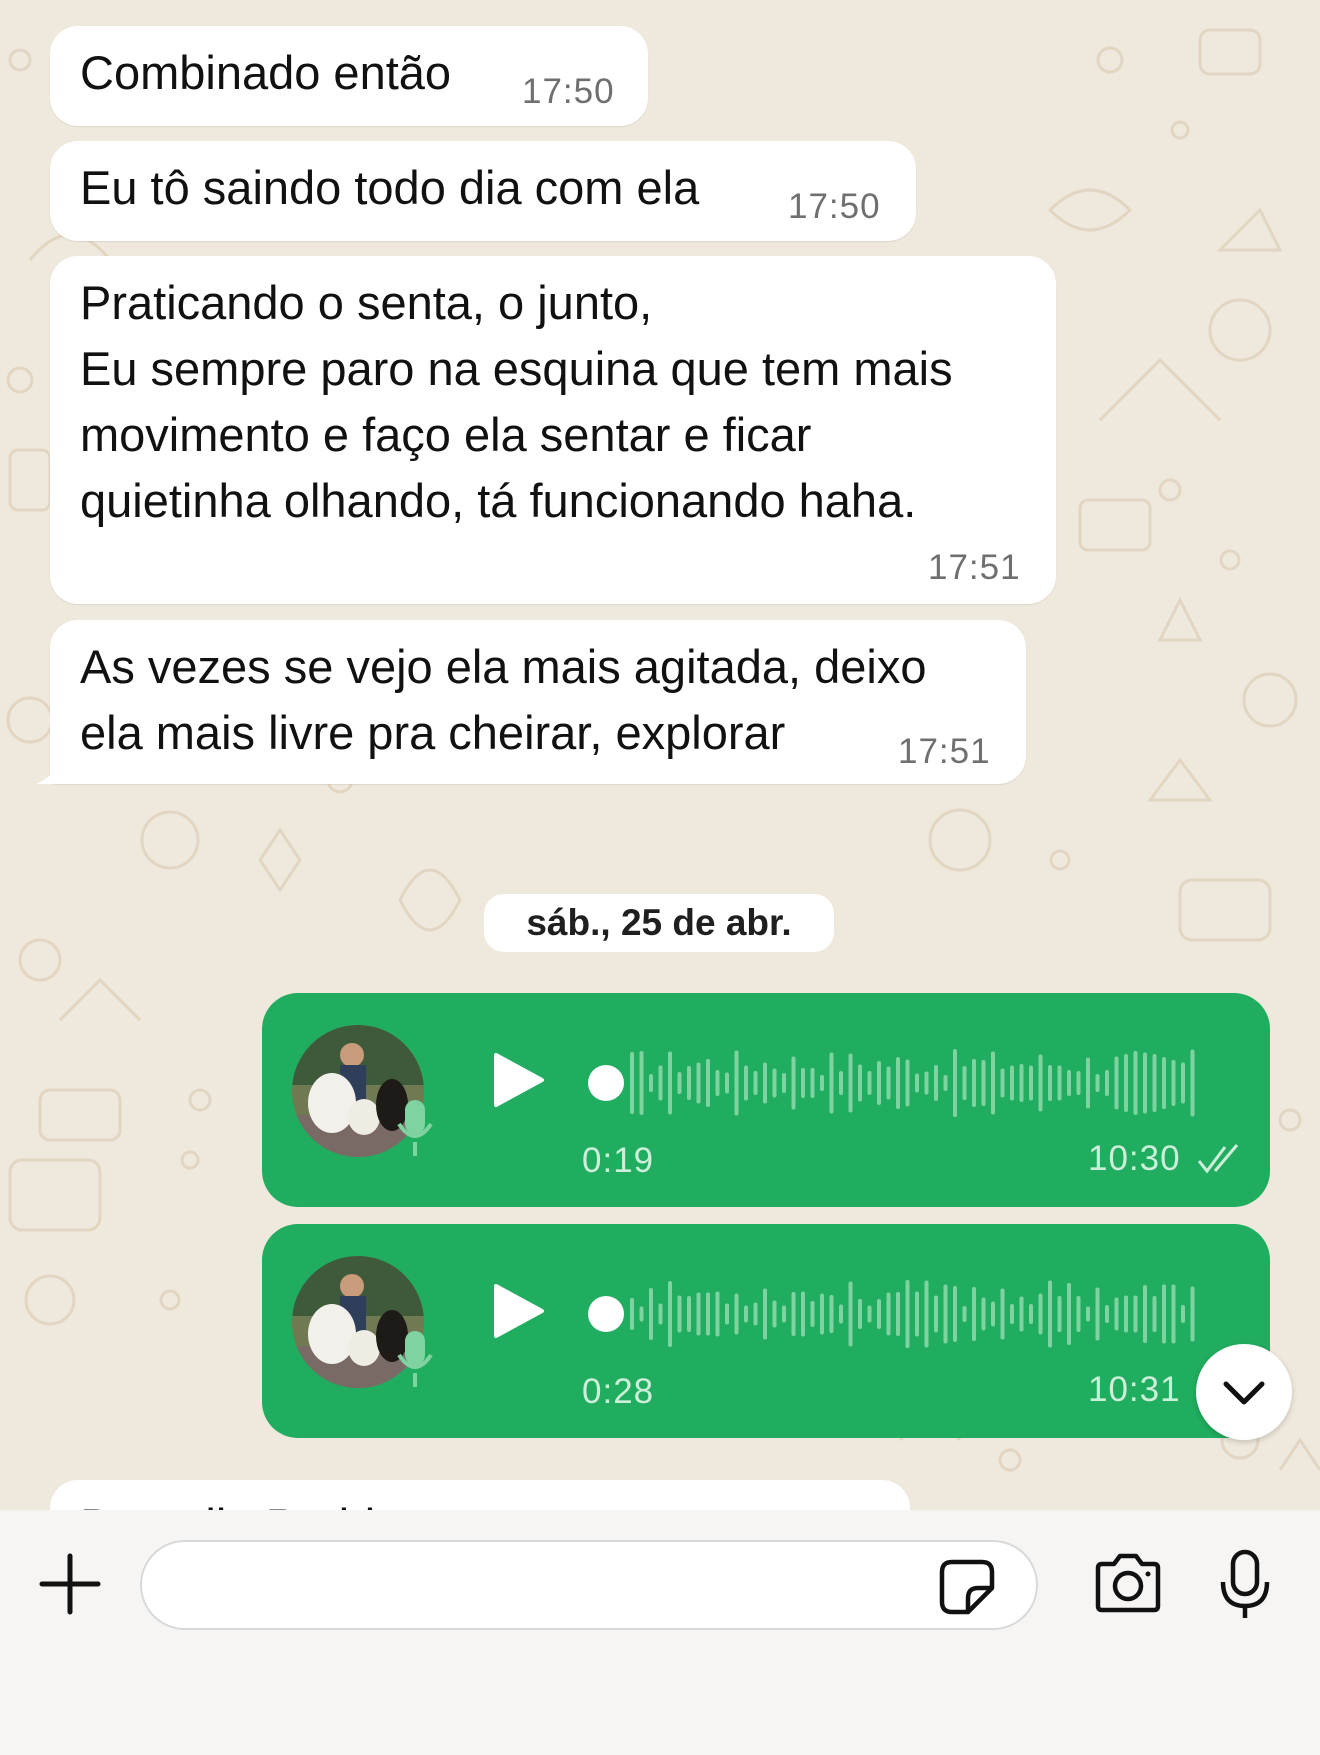  I want to click on message-text: Combinado então, so click(266, 72).